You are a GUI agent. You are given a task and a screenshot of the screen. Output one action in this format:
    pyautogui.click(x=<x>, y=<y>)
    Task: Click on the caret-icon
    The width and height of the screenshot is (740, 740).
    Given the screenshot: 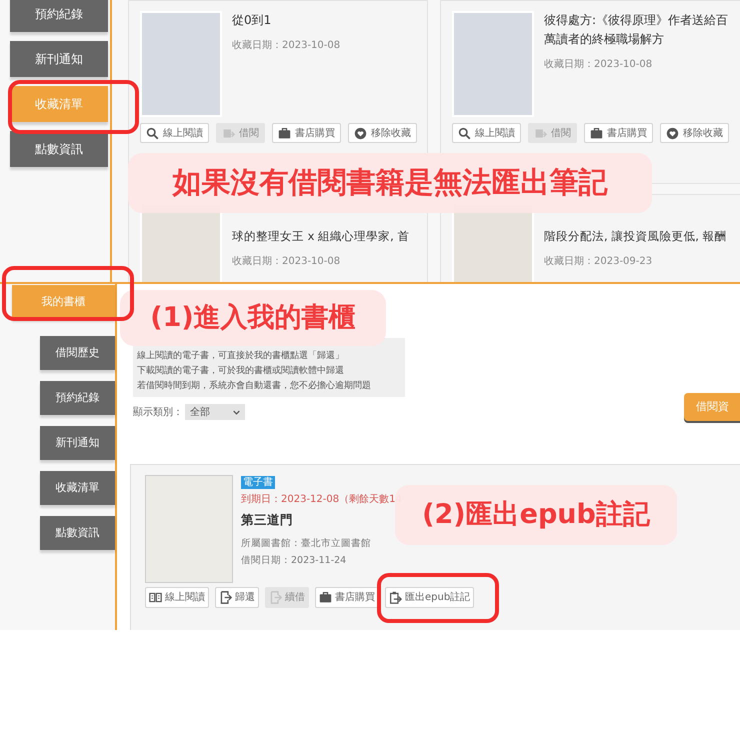 What is the action you would take?
    pyautogui.click(x=236, y=412)
    